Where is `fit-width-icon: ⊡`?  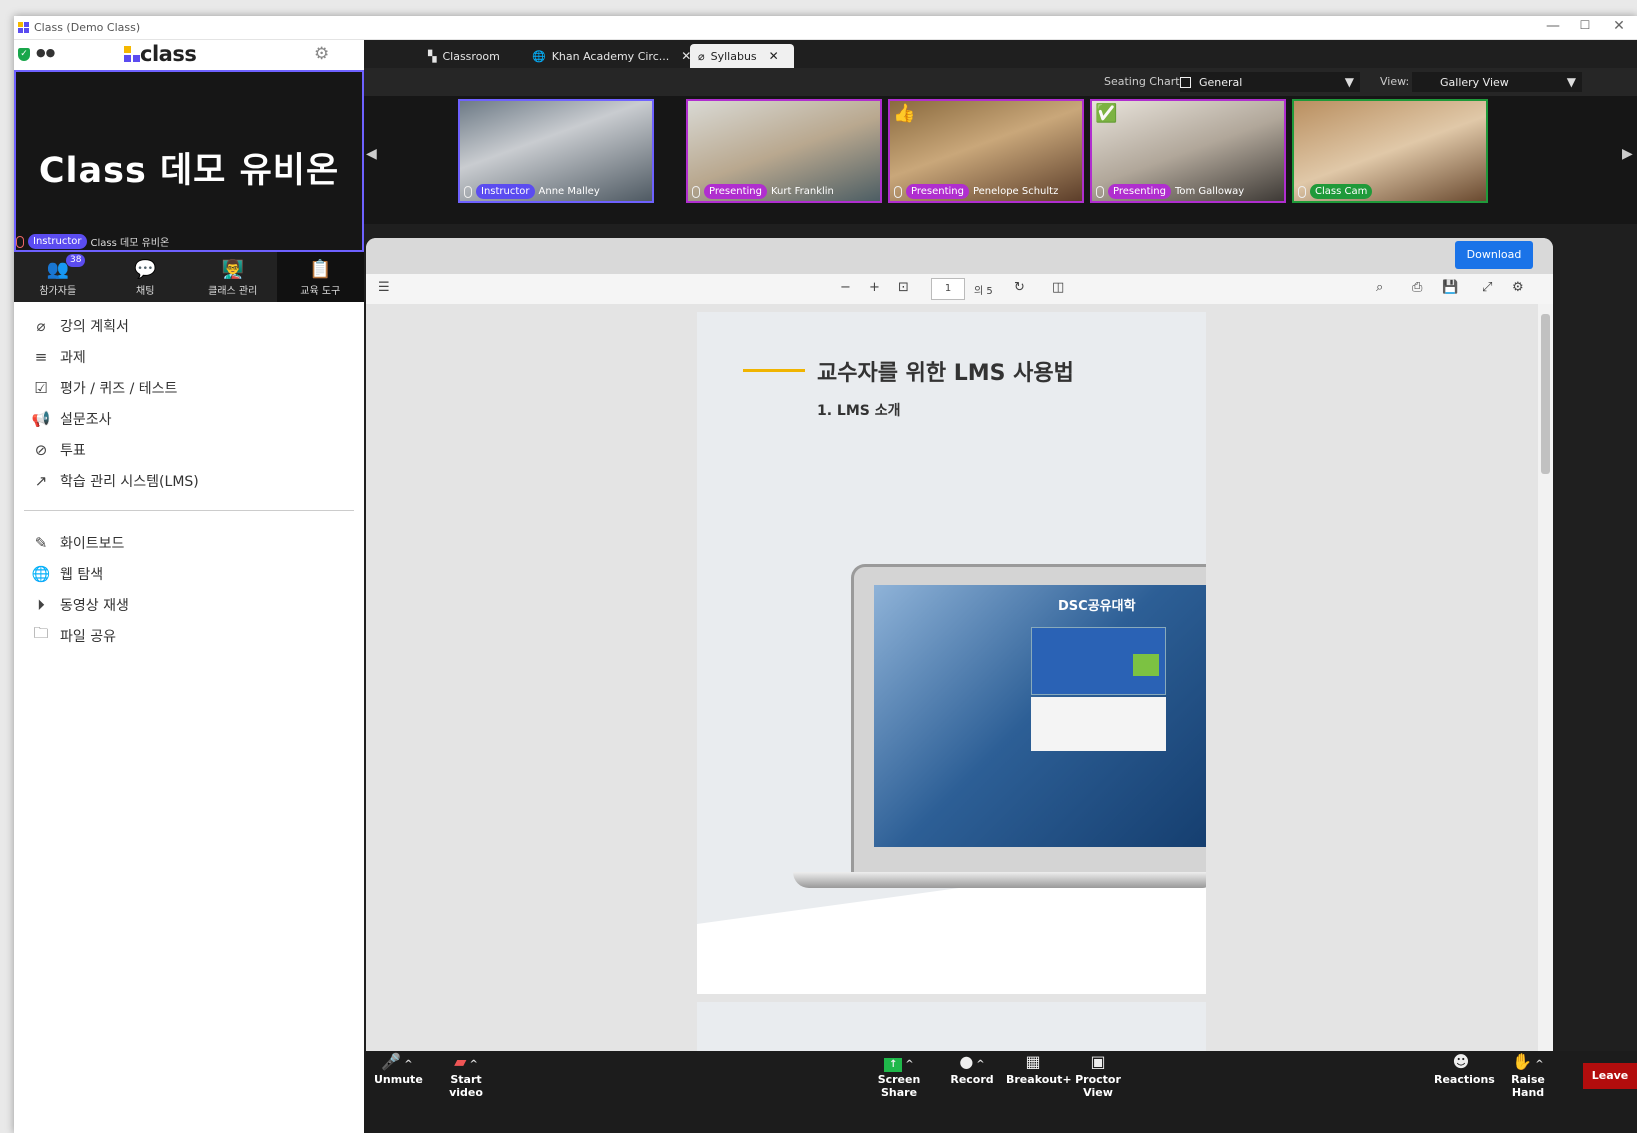
fit-width-icon: ⊡ is located at coordinates (903, 287).